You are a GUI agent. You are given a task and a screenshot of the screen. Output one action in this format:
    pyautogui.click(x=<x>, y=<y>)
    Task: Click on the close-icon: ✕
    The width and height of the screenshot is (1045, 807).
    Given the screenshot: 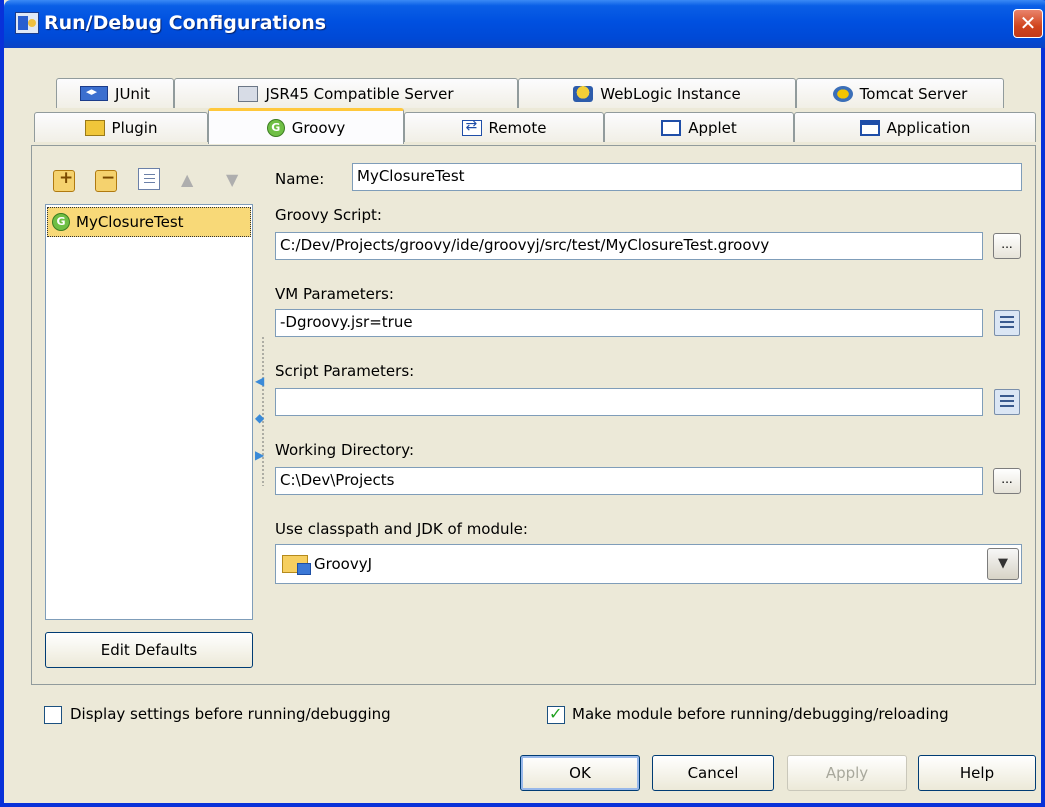 What is the action you would take?
    pyautogui.click(x=1028, y=23)
    